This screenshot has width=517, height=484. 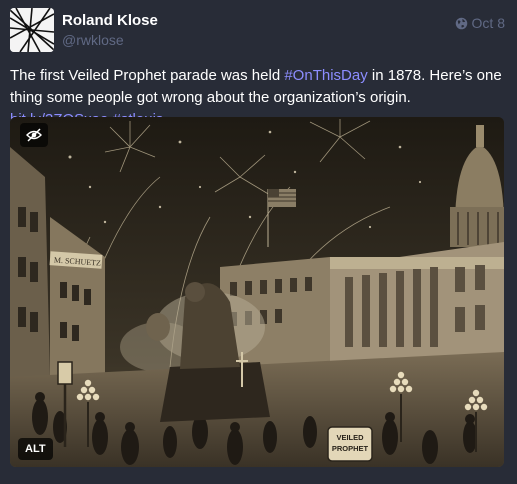 I want to click on avatar-image, so click(x=32, y=30).